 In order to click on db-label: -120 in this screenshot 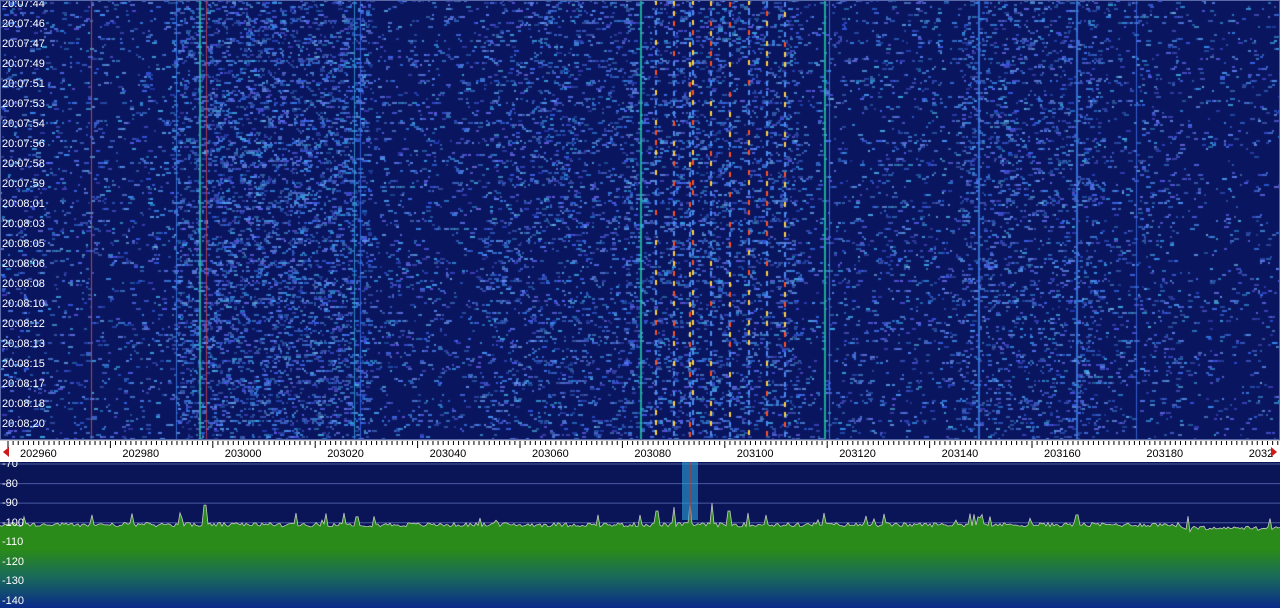, I will do `click(13, 561)`.